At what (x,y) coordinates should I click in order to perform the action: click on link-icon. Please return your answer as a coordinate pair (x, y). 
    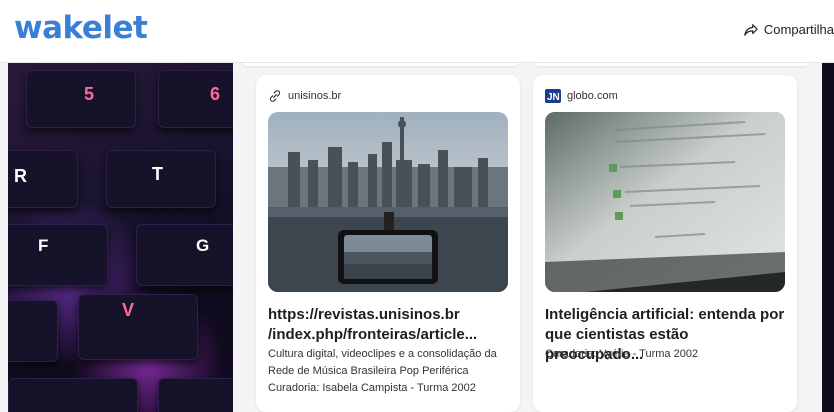
    Looking at the image, I should click on (275, 96).